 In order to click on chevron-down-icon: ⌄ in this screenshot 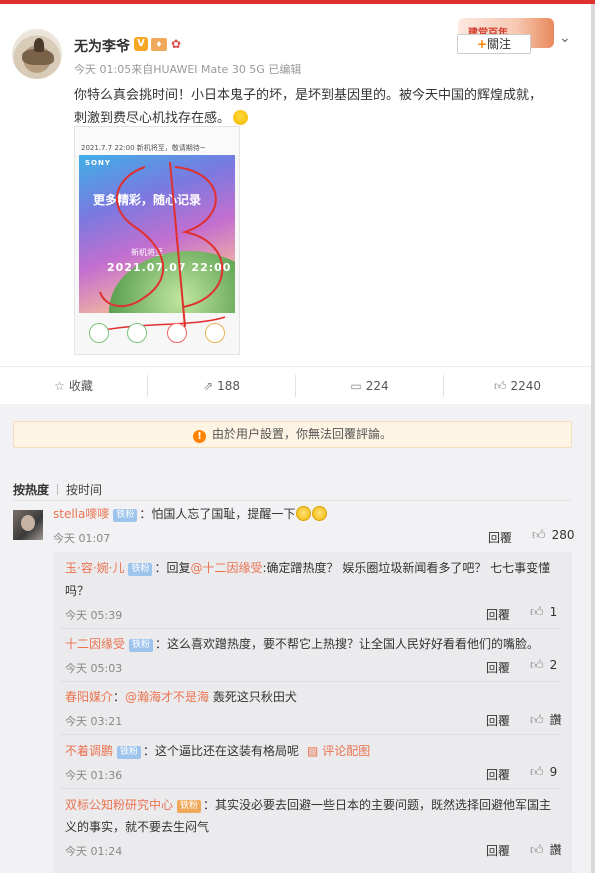, I will do `click(565, 38)`.